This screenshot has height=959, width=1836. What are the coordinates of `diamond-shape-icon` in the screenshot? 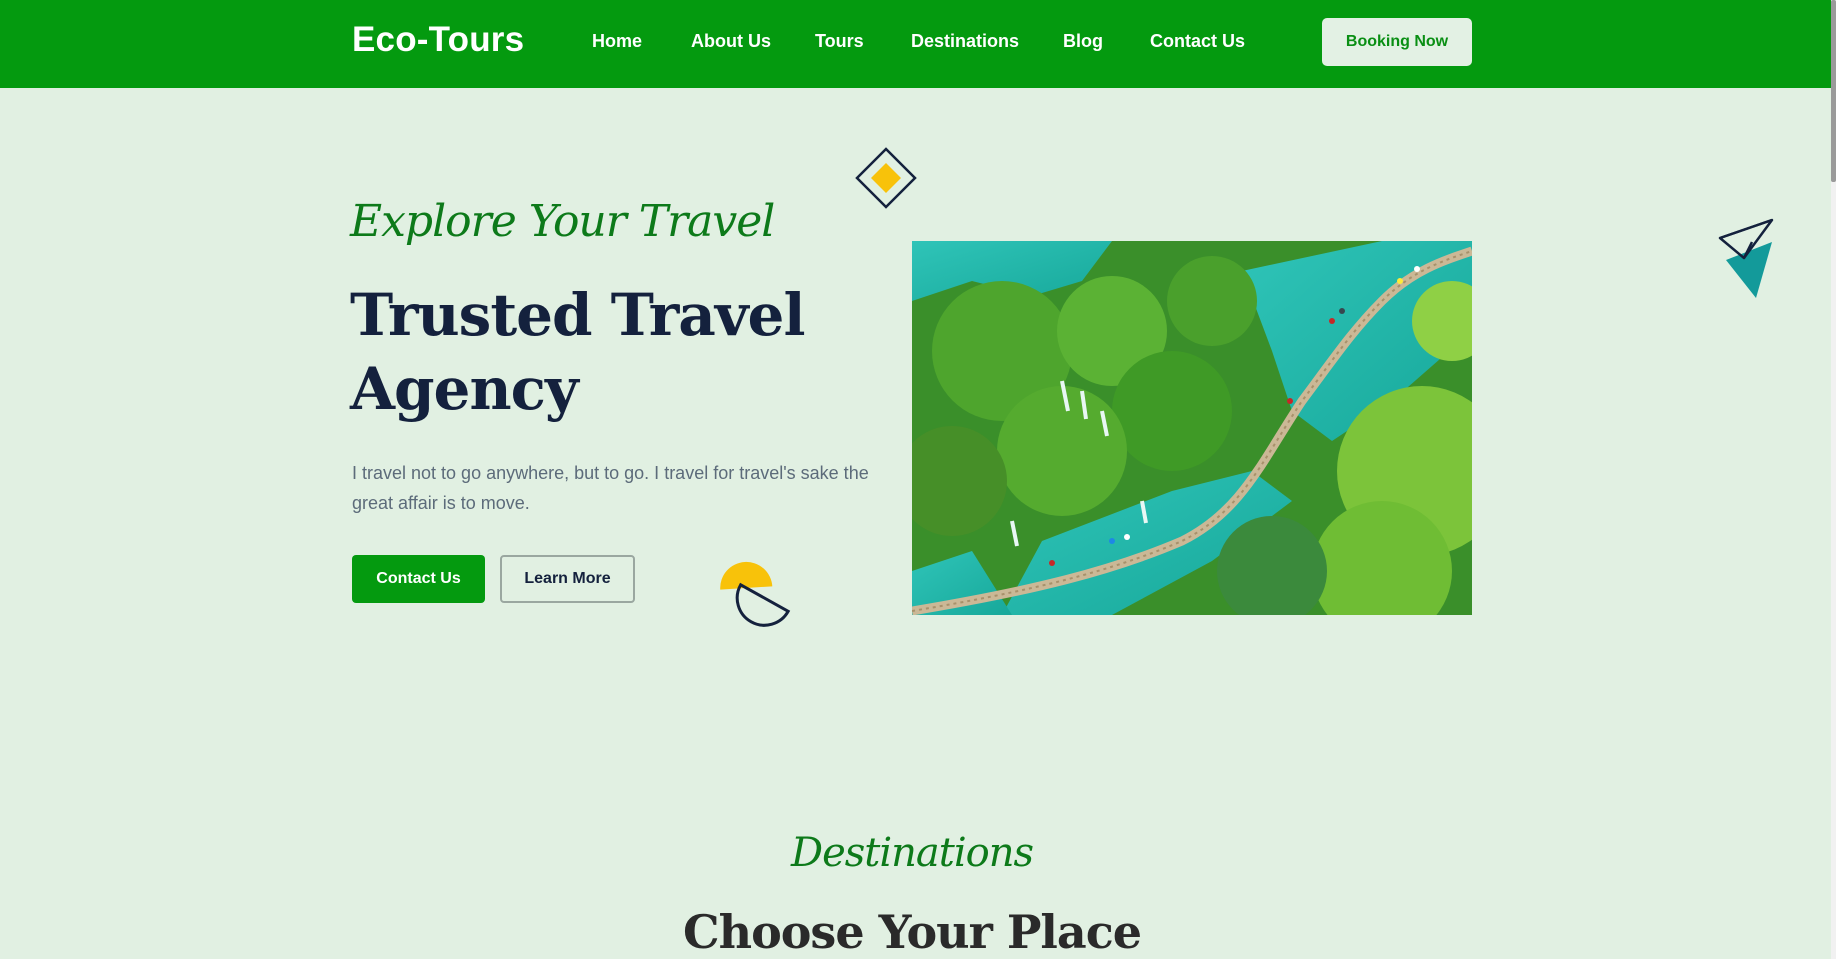 It's located at (886, 178).